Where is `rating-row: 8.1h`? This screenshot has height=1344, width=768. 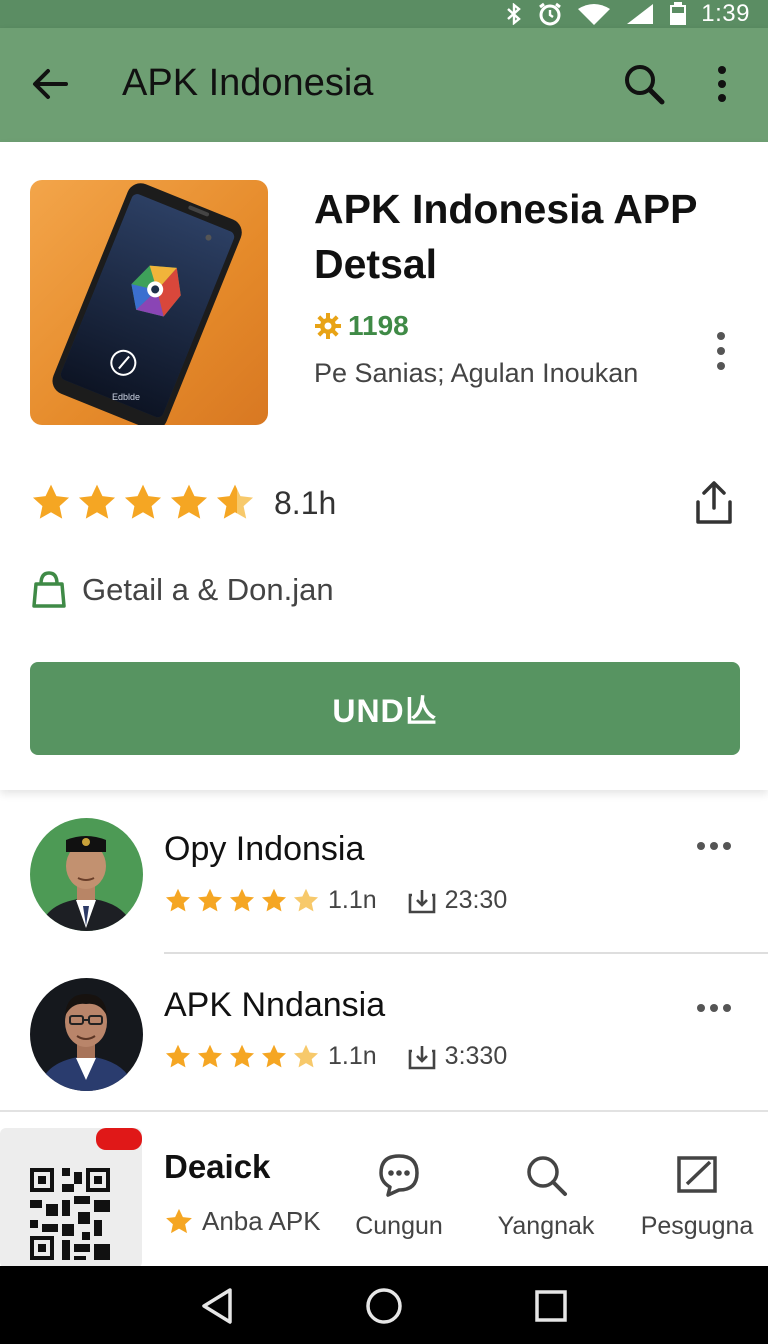
rating-row: 8.1h is located at coordinates (183, 503).